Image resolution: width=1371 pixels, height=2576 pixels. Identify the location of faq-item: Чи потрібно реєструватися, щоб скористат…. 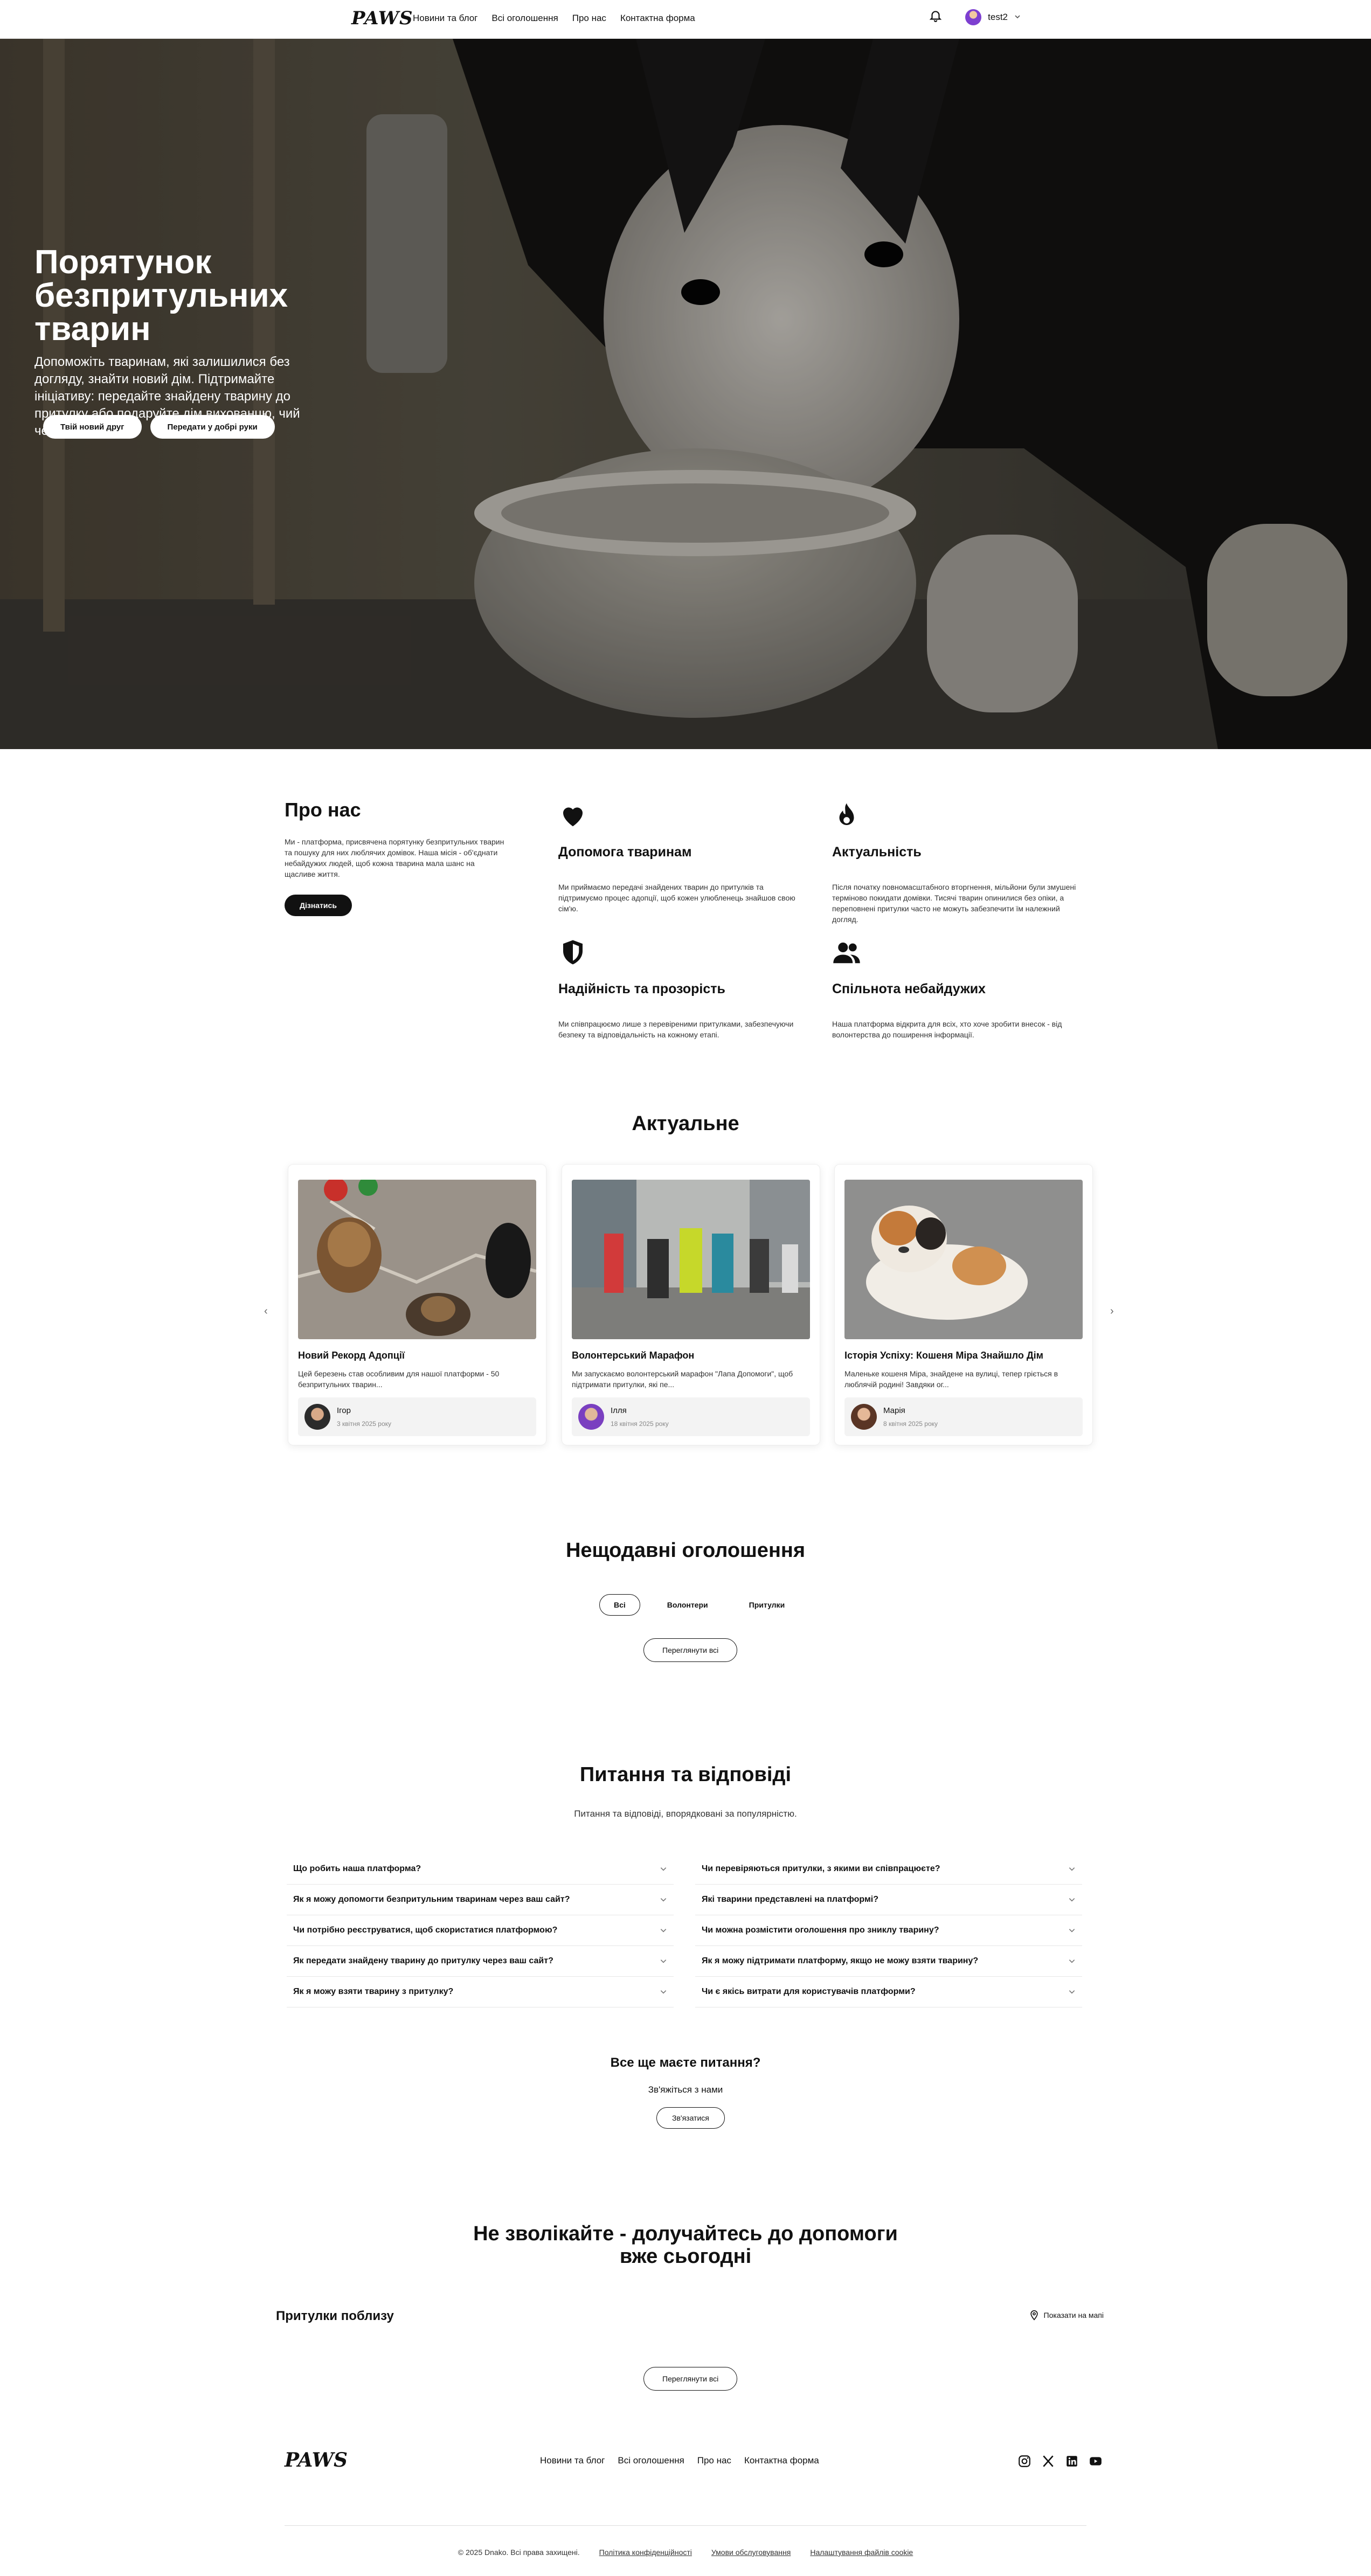
(480, 1931).